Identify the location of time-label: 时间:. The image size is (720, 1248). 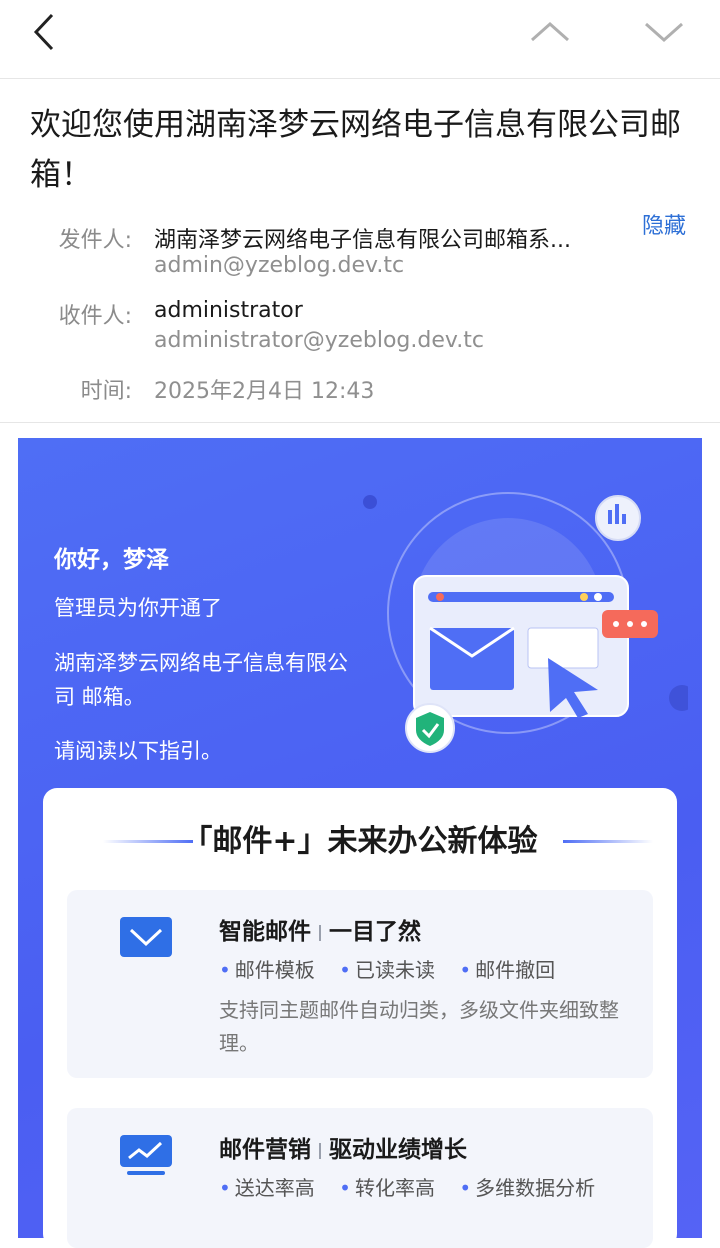
(106, 391).